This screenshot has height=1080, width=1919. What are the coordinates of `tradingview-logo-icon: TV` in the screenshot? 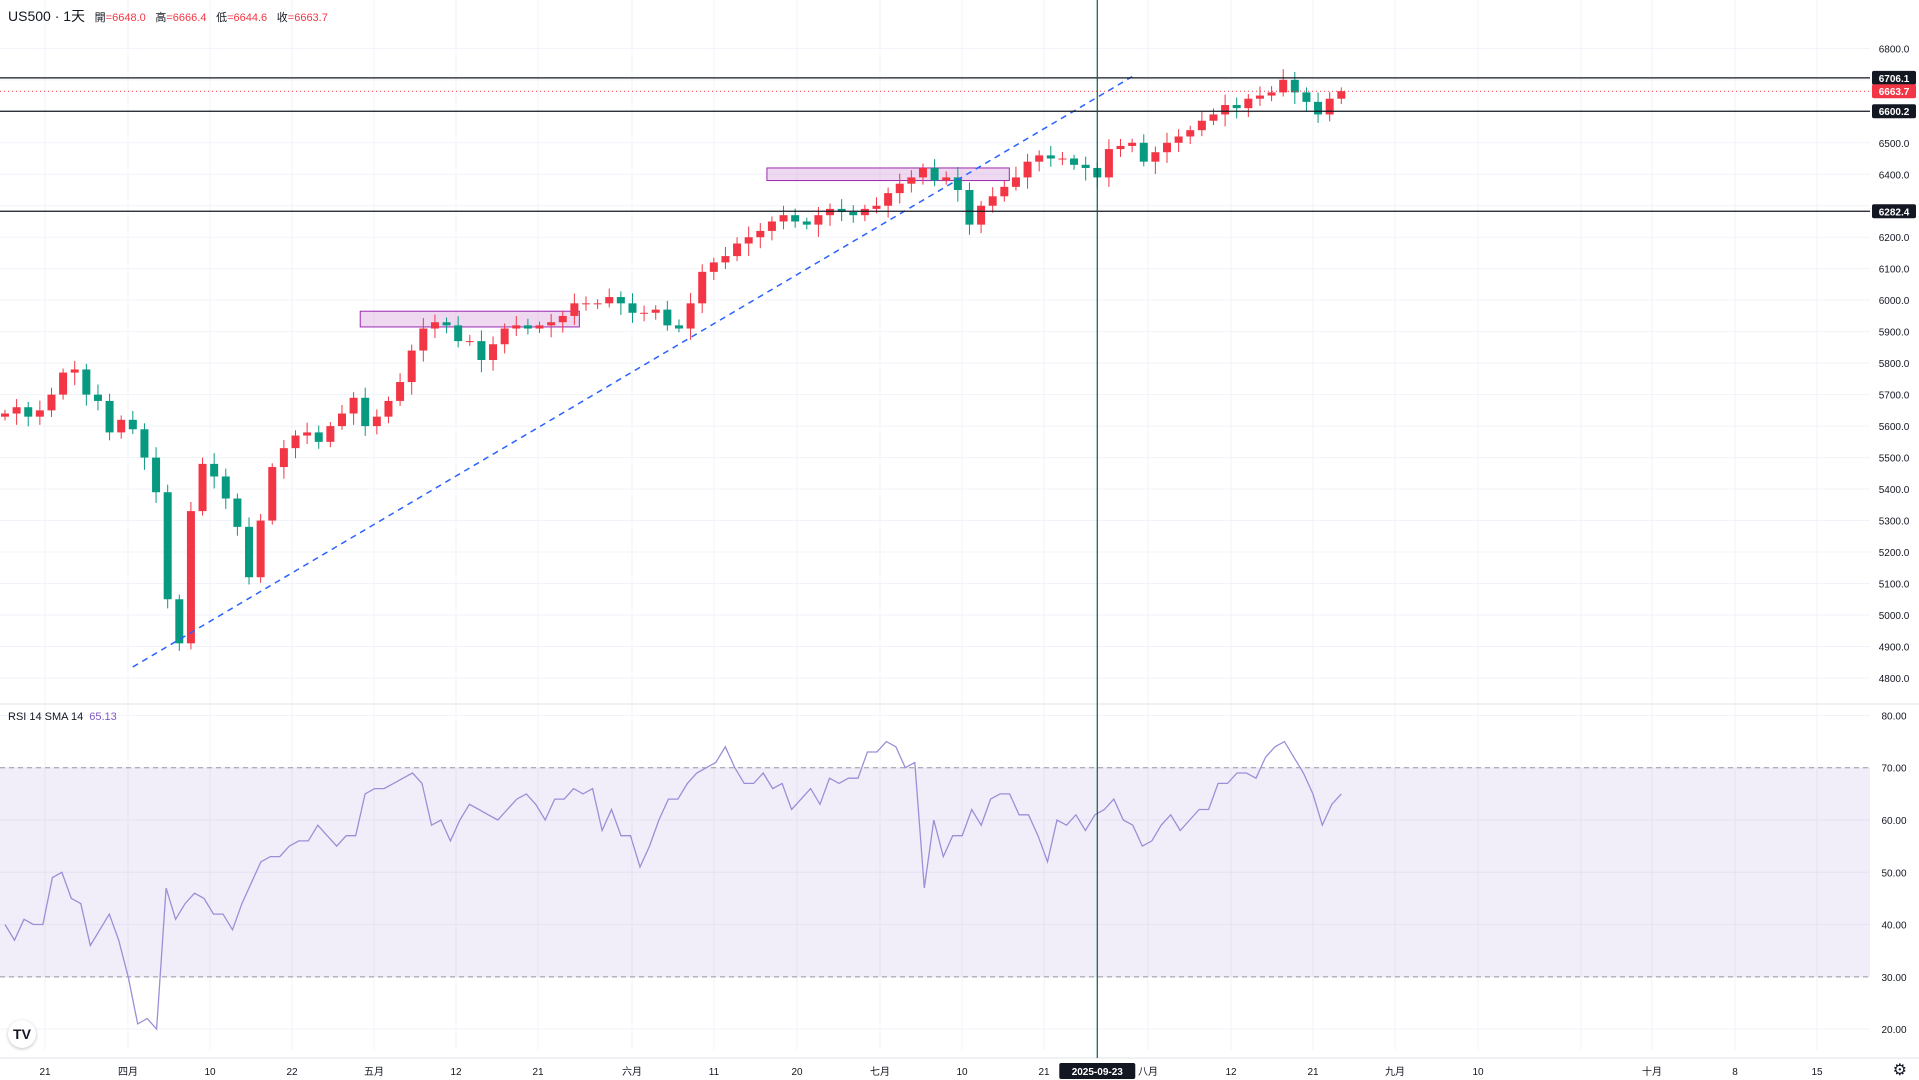 It's located at (22, 1034).